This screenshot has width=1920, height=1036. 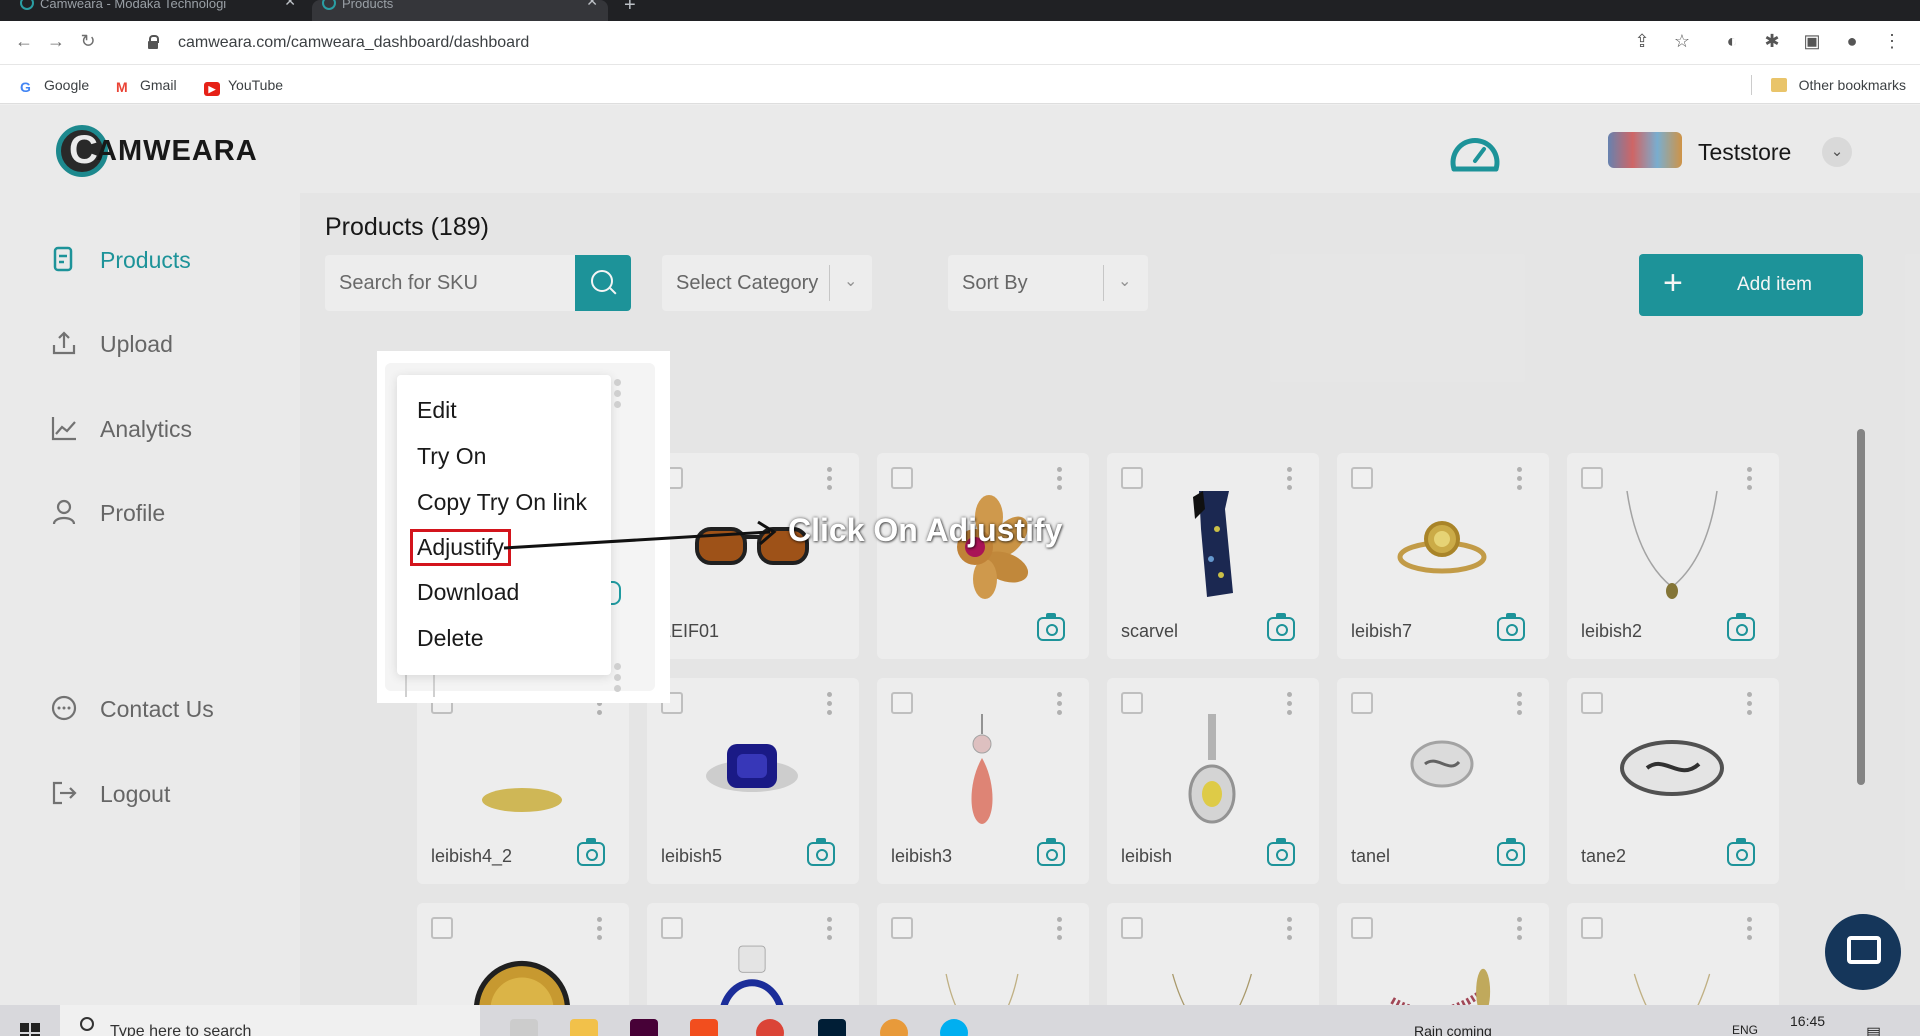 I want to click on clock-time: 16:45, so click(x=1807, y=1021).